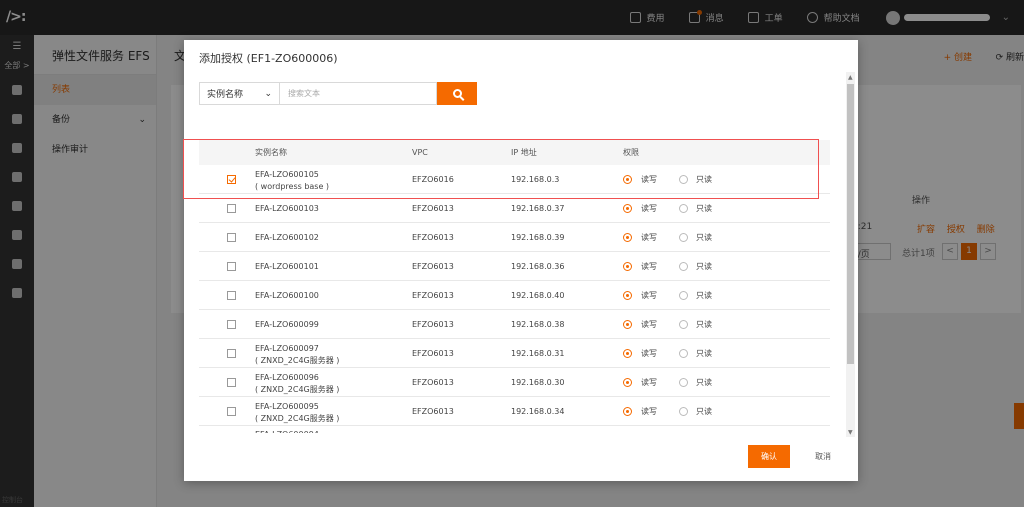  Describe the element at coordinates (268, 93) in the screenshot. I see `chevron-down-icon: ⌄` at that location.